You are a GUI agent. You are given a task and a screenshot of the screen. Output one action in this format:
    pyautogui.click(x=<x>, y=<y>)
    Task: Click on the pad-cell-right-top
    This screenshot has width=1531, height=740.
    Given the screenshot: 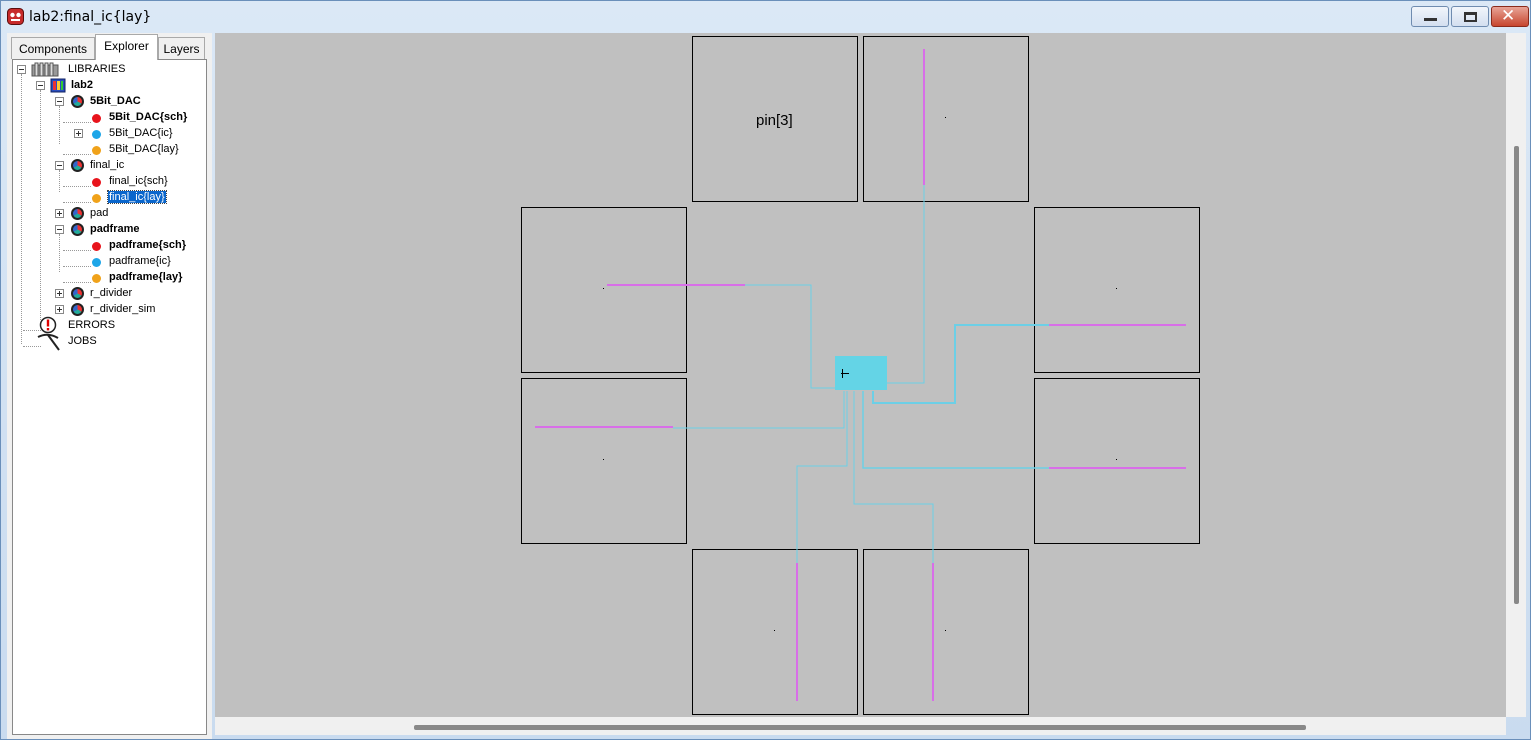 What is the action you would take?
    pyautogui.click(x=1117, y=290)
    